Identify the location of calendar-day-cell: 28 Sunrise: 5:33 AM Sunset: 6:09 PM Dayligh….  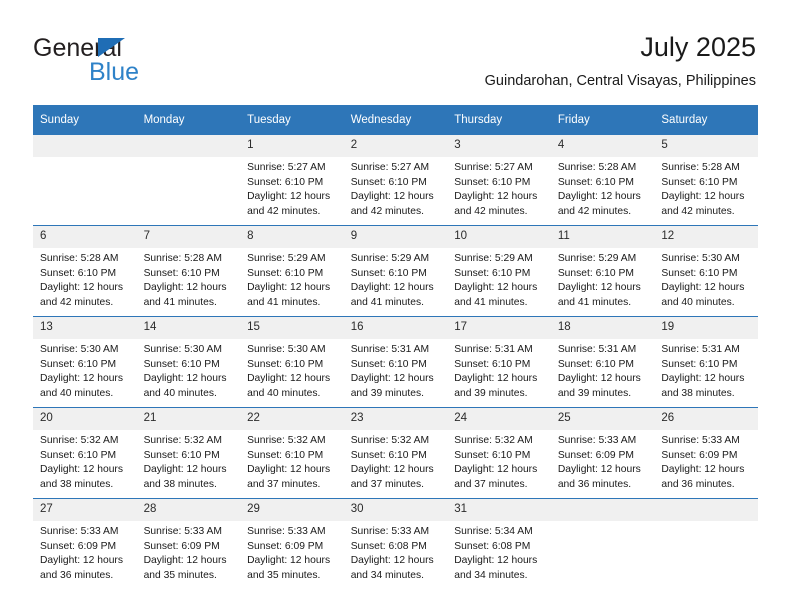
(188, 543).